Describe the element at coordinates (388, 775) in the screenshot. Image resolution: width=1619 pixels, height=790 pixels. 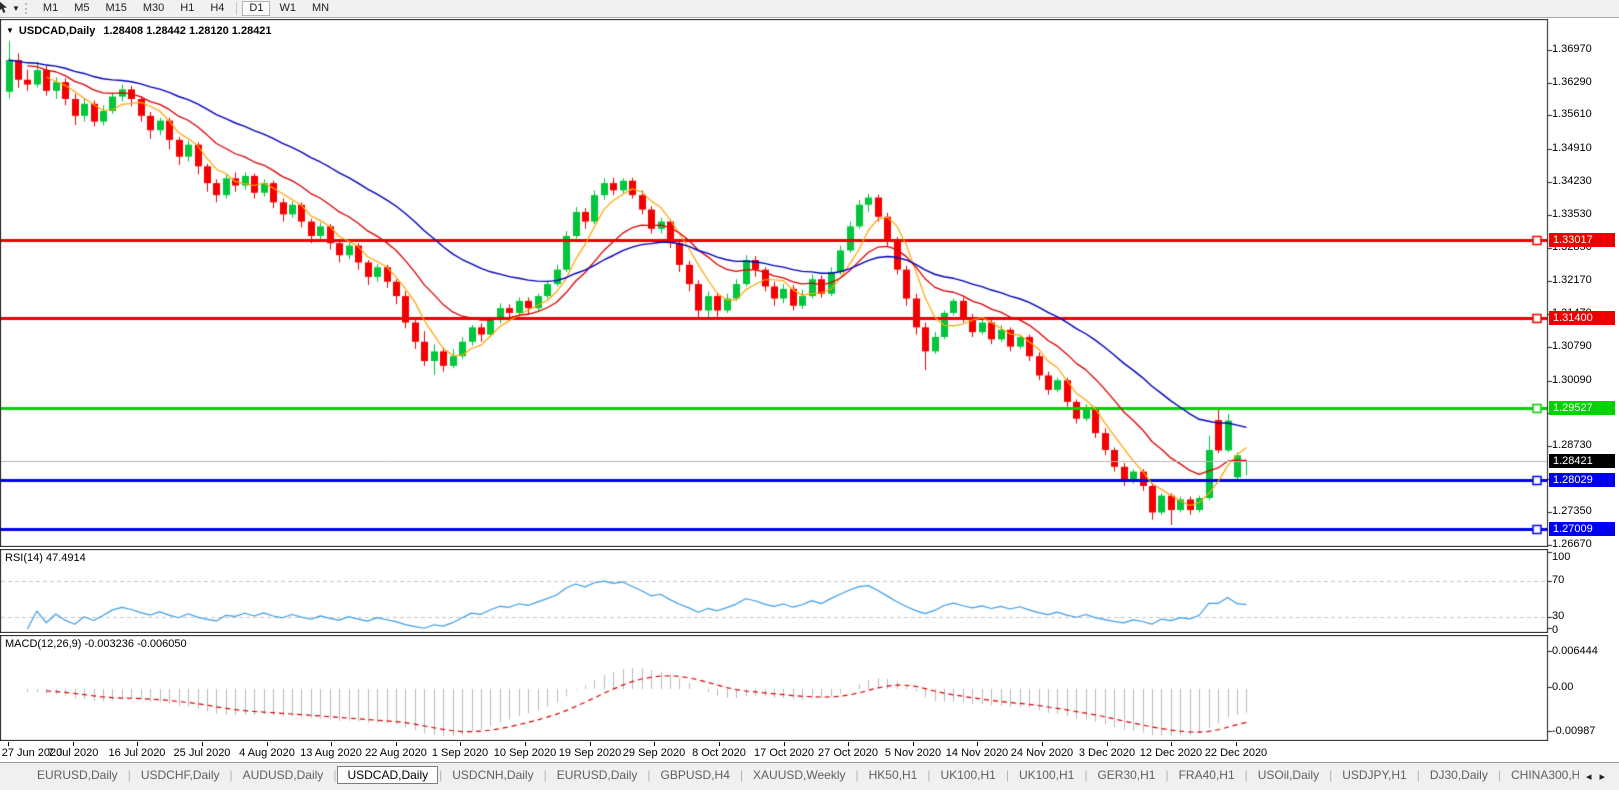
I see `tab-usdcad-daily: USDCAD,Daily` at that location.